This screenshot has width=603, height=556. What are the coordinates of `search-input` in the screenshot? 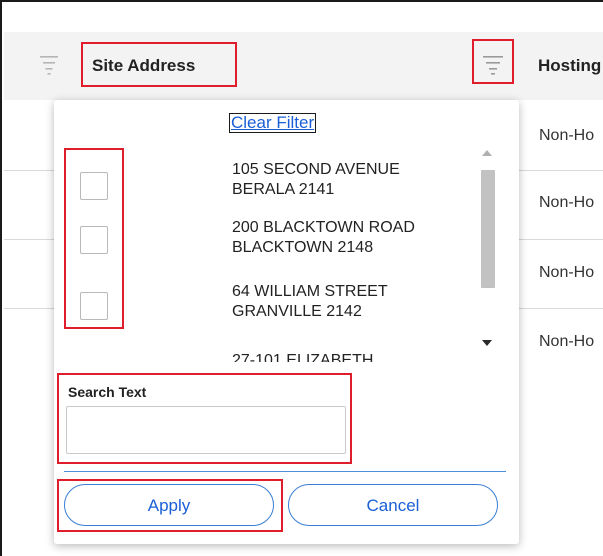 It's located at (206, 430).